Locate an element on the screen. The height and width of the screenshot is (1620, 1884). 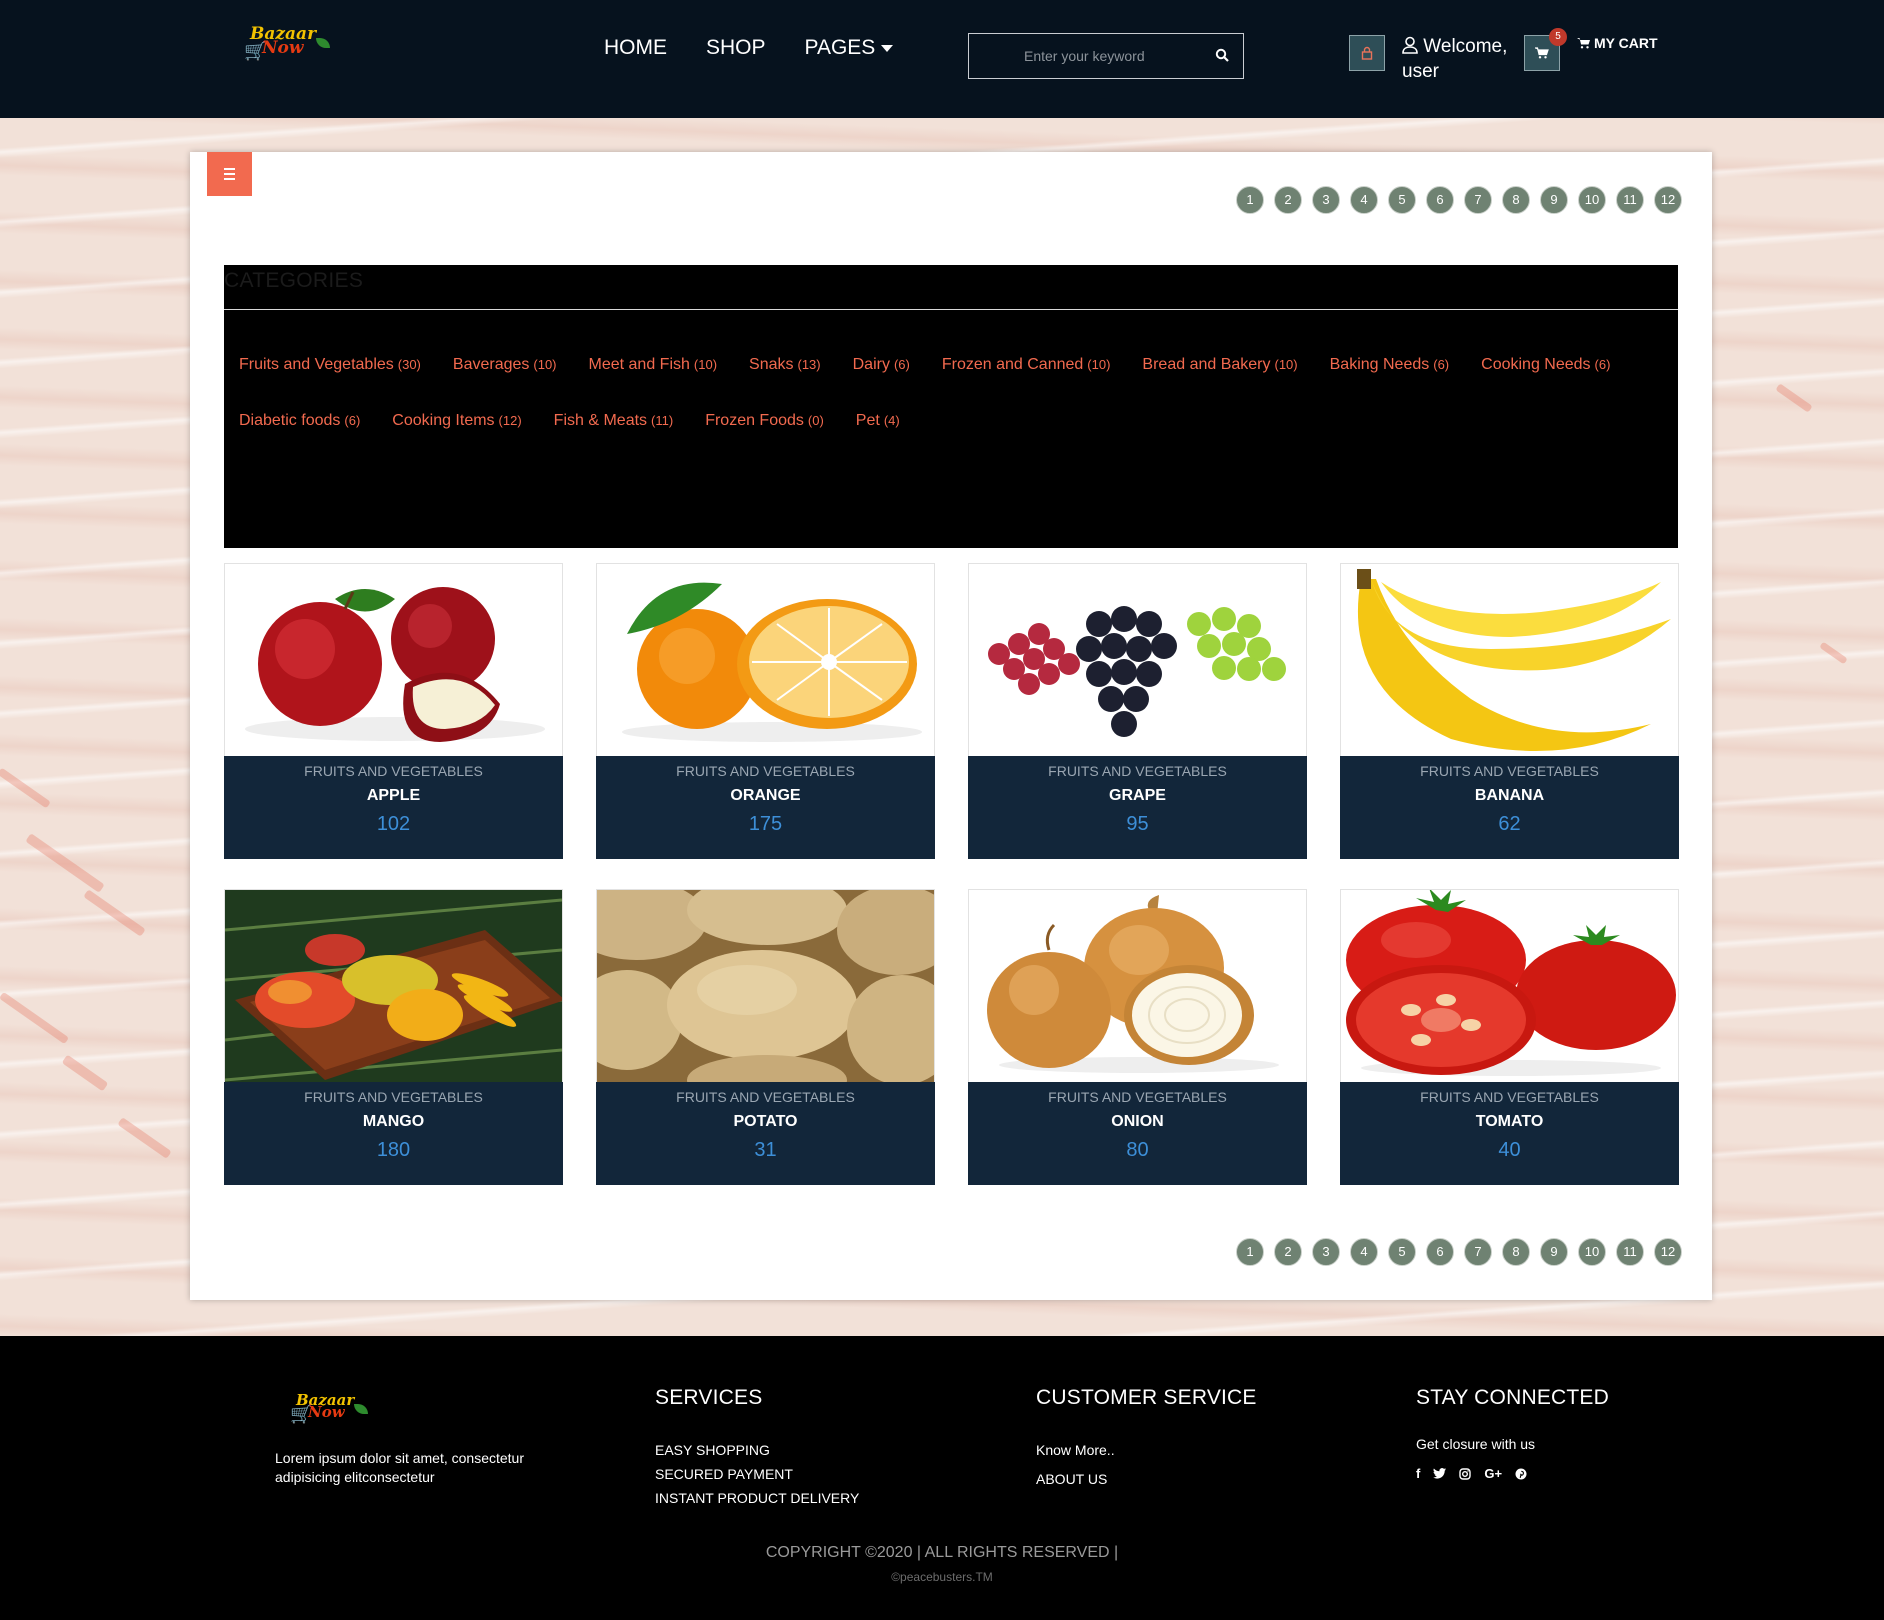
category-link: Fish & Meats (11) is located at coordinates (614, 421).